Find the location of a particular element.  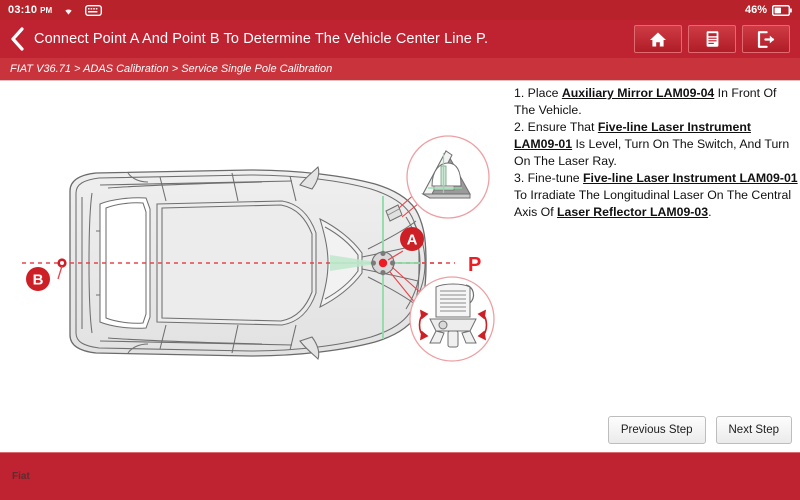

step-navigation: Previous Step Next Step is located at coordinates (699, 430).